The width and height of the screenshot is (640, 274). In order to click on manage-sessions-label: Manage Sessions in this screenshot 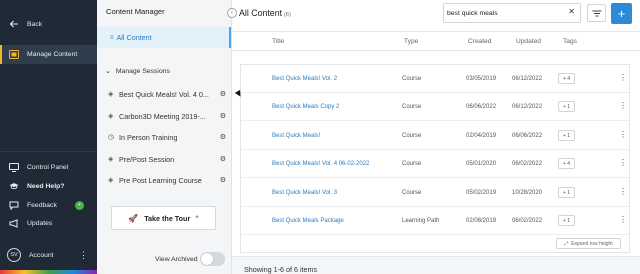, I will do `click(142, 71)`.